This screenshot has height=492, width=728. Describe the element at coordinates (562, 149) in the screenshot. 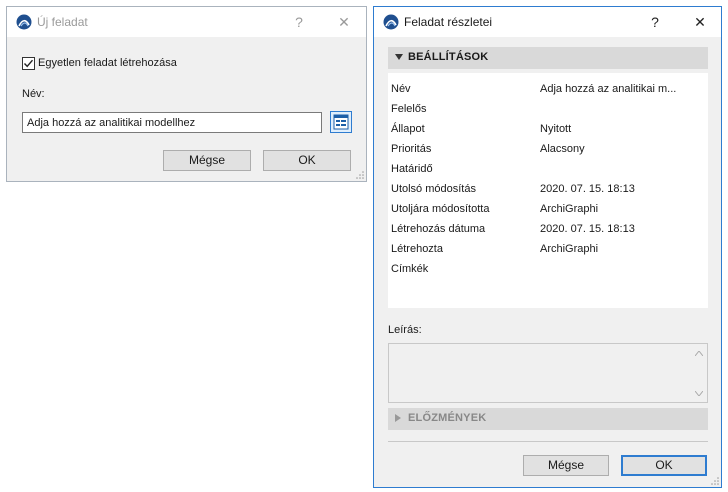

I see `property-value: Alacsony` at that location.